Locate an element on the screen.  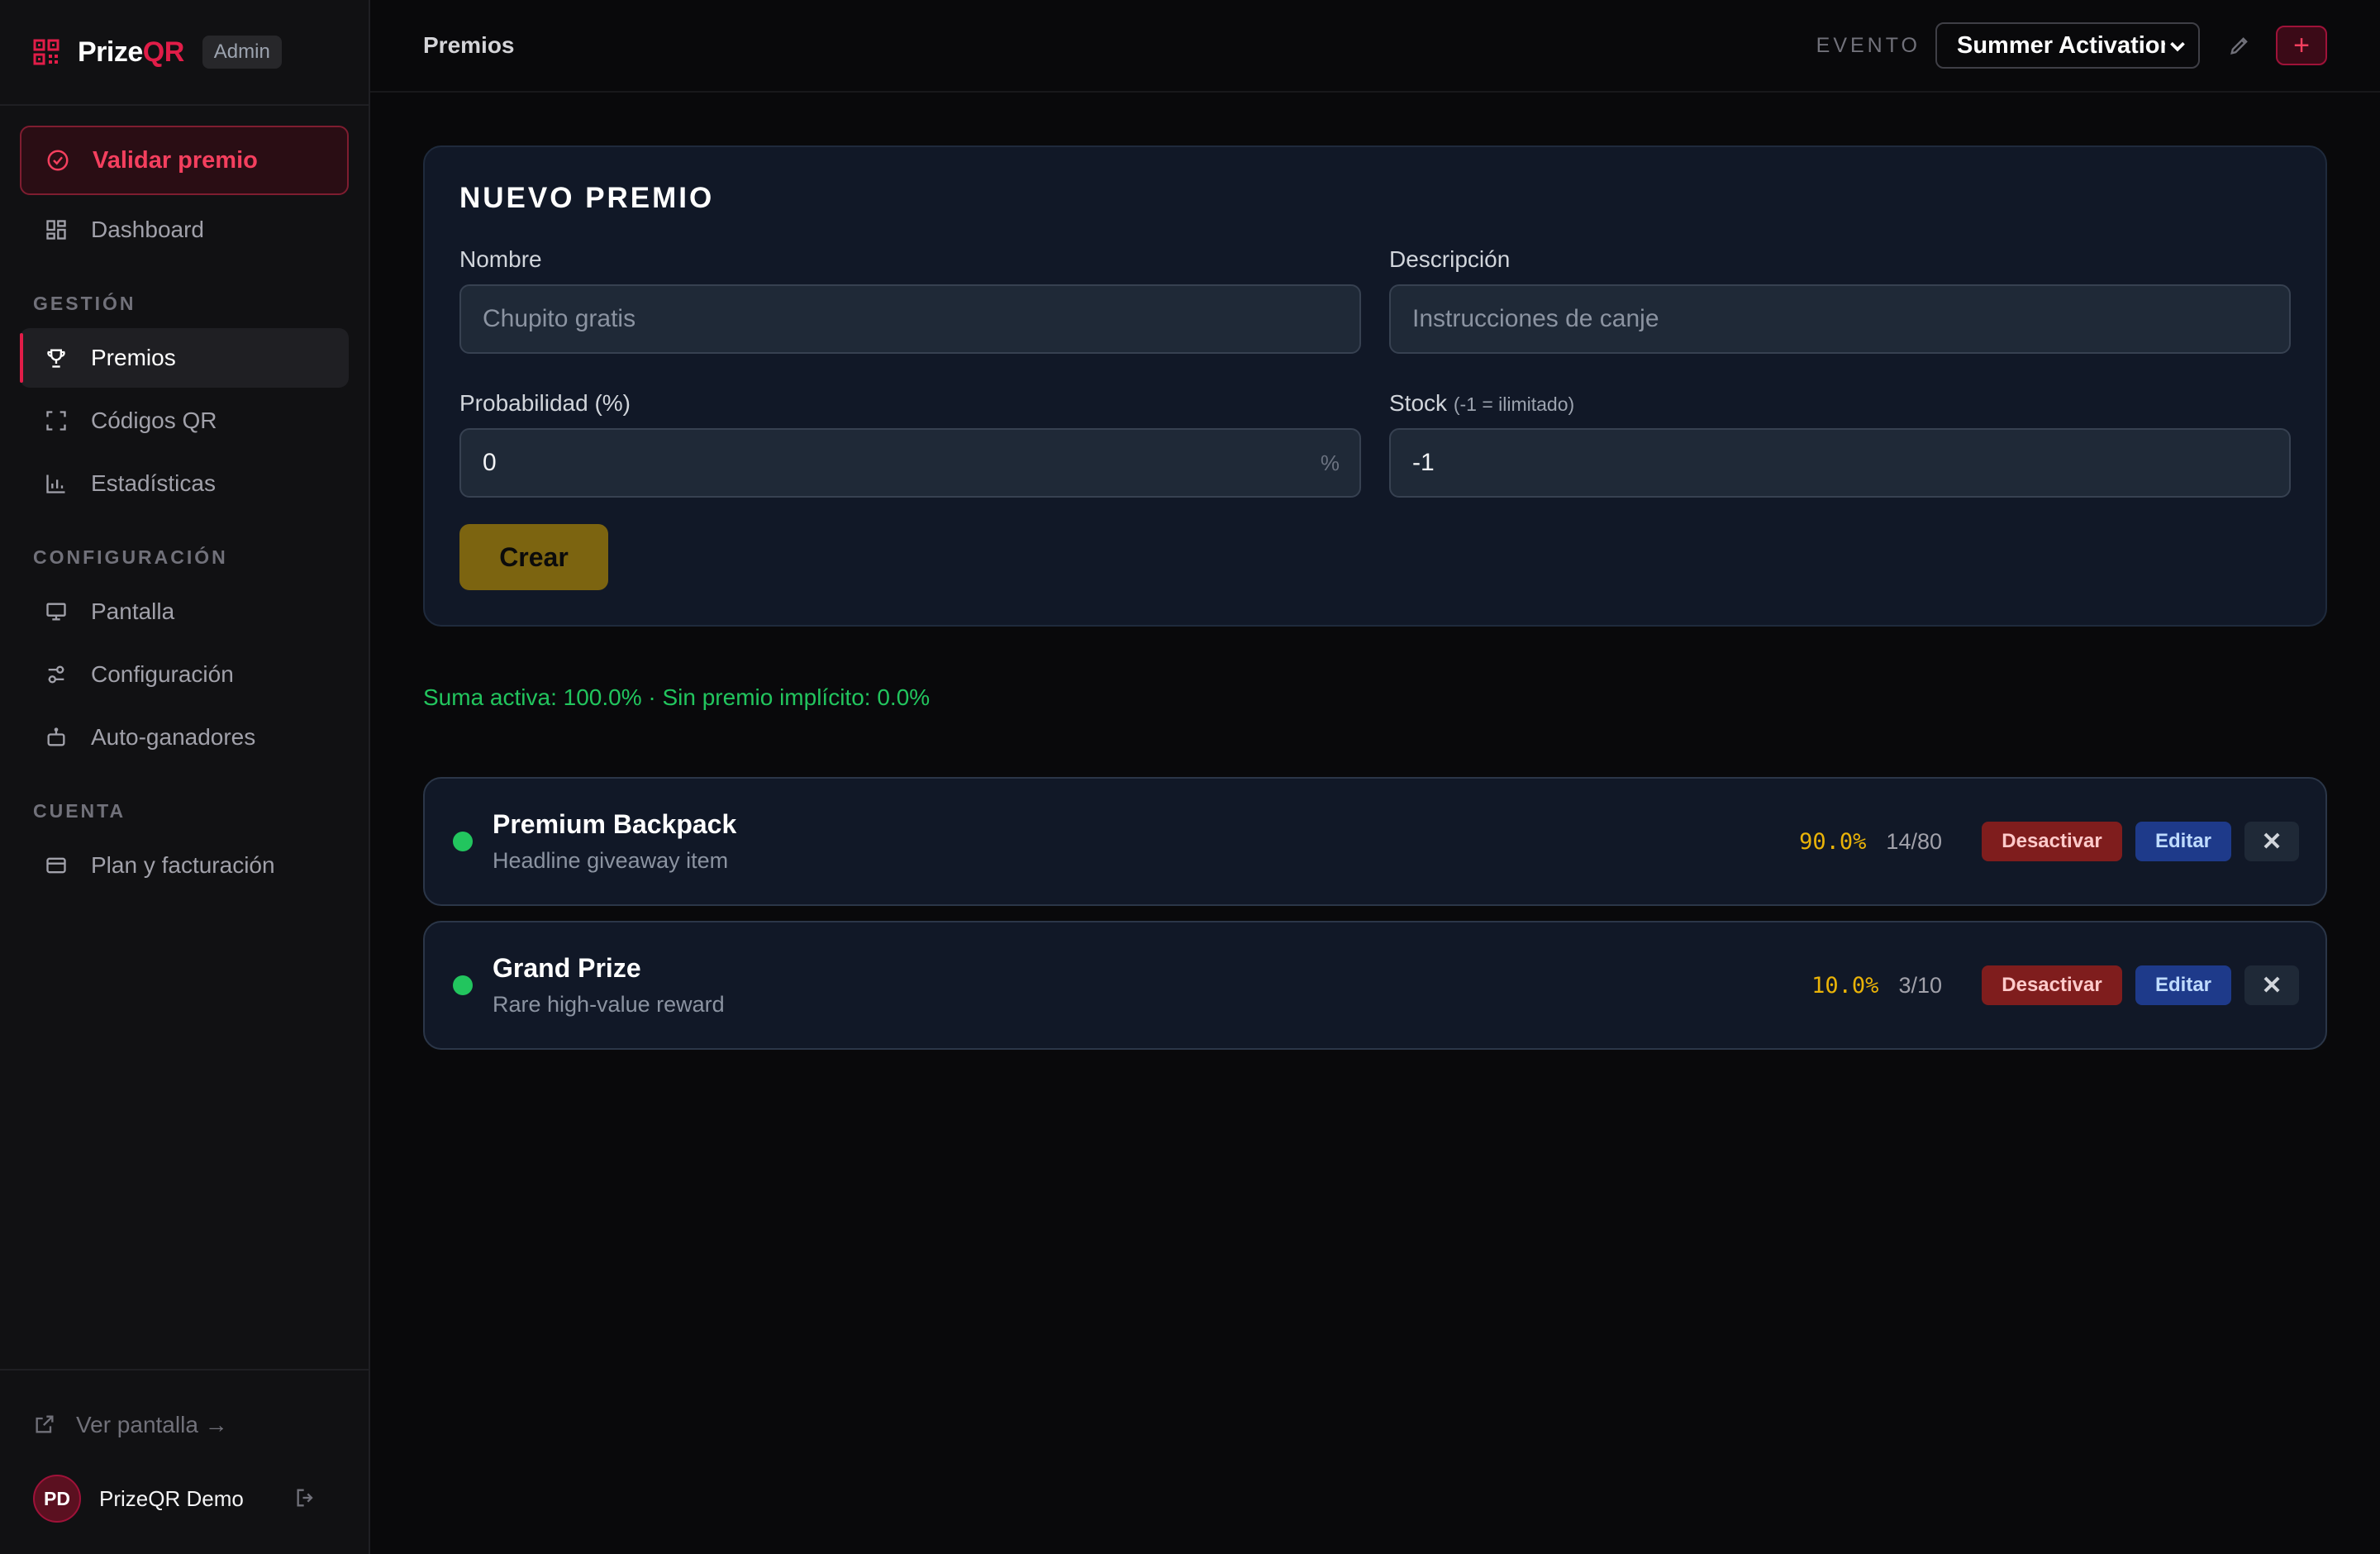
sidebar-item-label: Premios is located at coordinates (133, 357).